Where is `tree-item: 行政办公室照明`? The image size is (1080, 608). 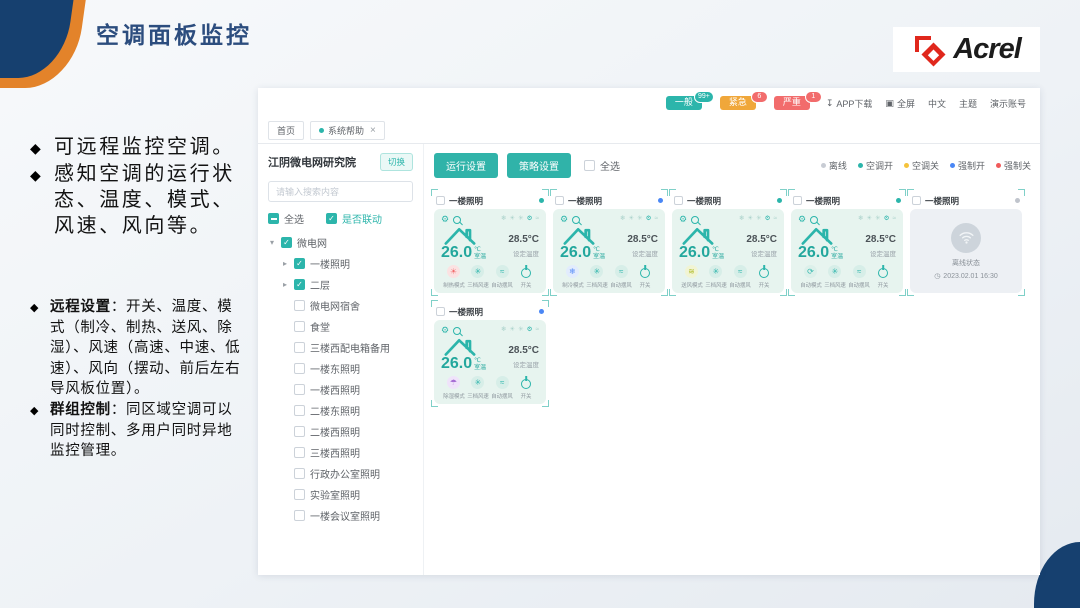
tree-item: 行政办公室照明 is located at coordinates (340, 473).